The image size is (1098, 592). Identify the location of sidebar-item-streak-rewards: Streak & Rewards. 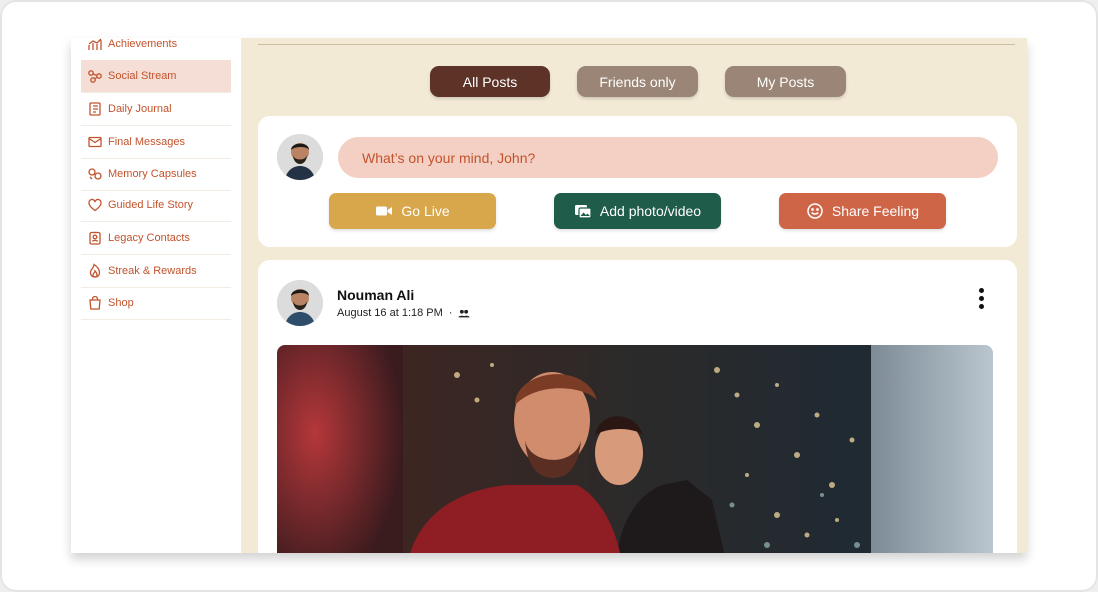
(156, 271).